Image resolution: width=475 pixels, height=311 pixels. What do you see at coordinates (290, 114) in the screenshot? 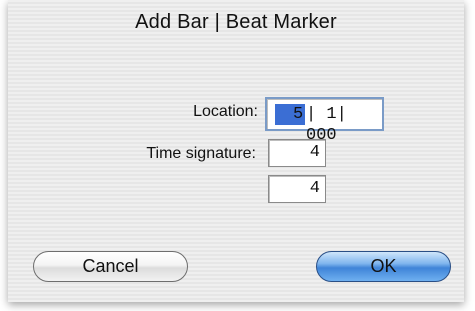
I see `location-bar-selected-text: 5` at bounding box center [290, 114].